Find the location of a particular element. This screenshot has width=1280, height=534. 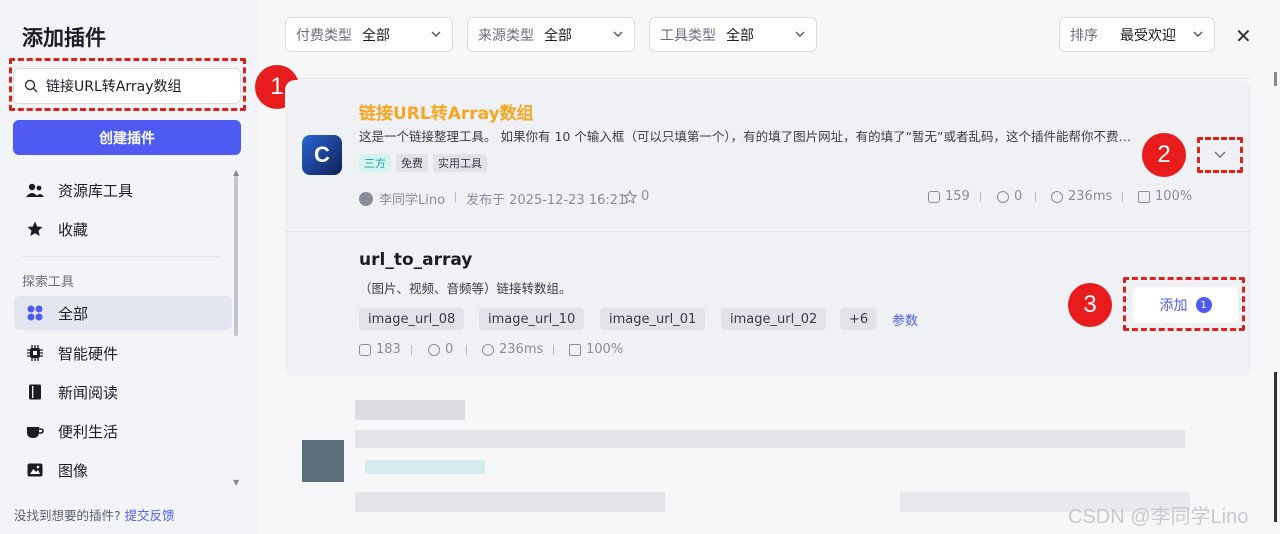

sort-label: 排序 is located at coordinates (1084, 35).